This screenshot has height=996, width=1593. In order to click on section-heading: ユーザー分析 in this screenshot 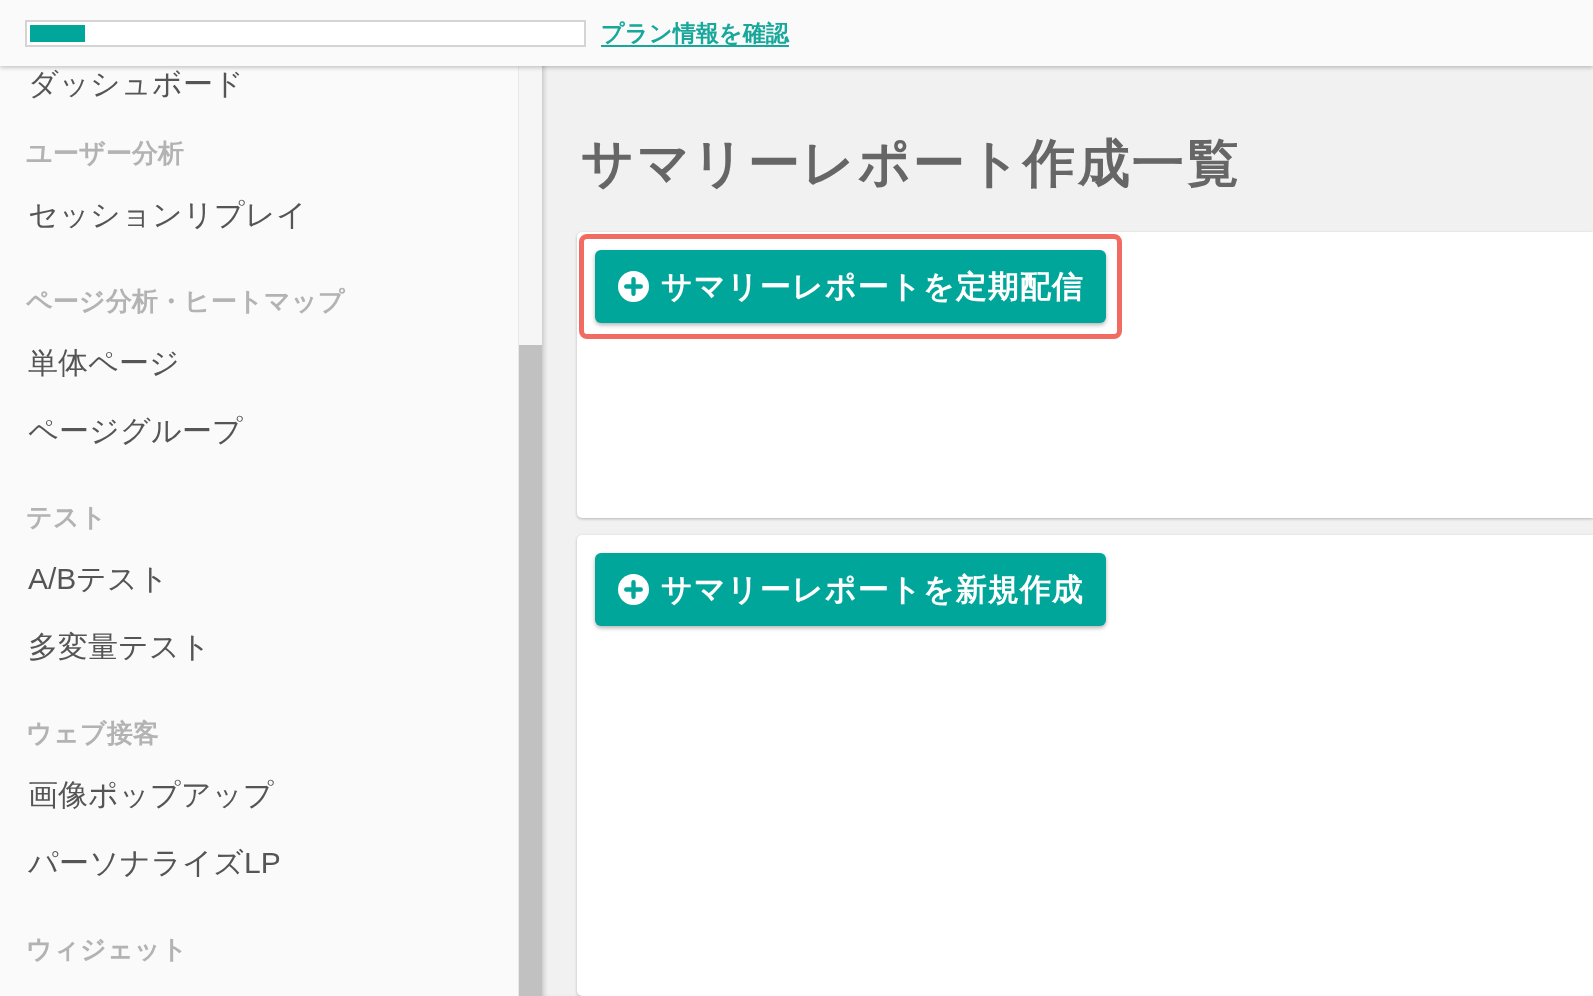, I will do `click(105, 153)`.